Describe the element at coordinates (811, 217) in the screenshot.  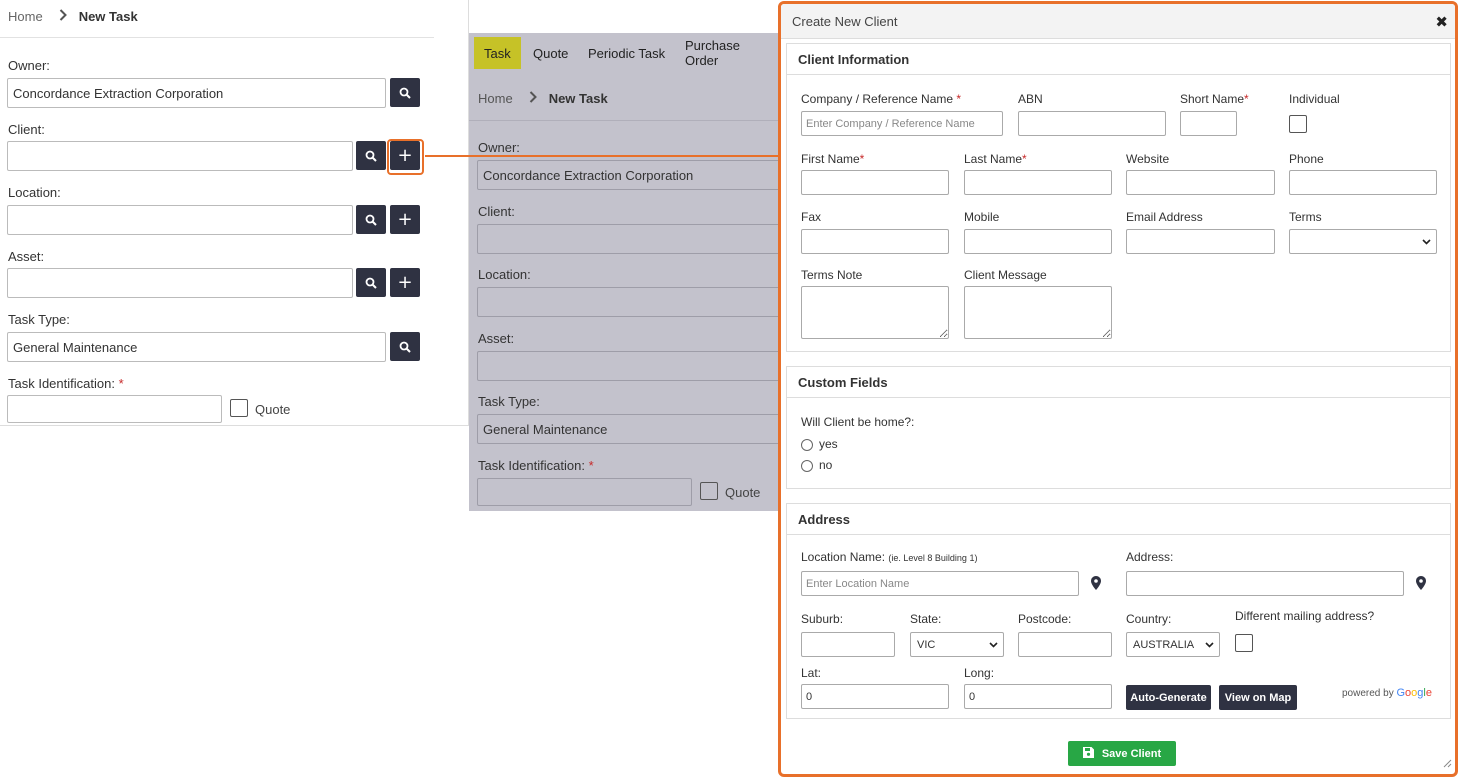
I see `fax-label: Fax` at that location.